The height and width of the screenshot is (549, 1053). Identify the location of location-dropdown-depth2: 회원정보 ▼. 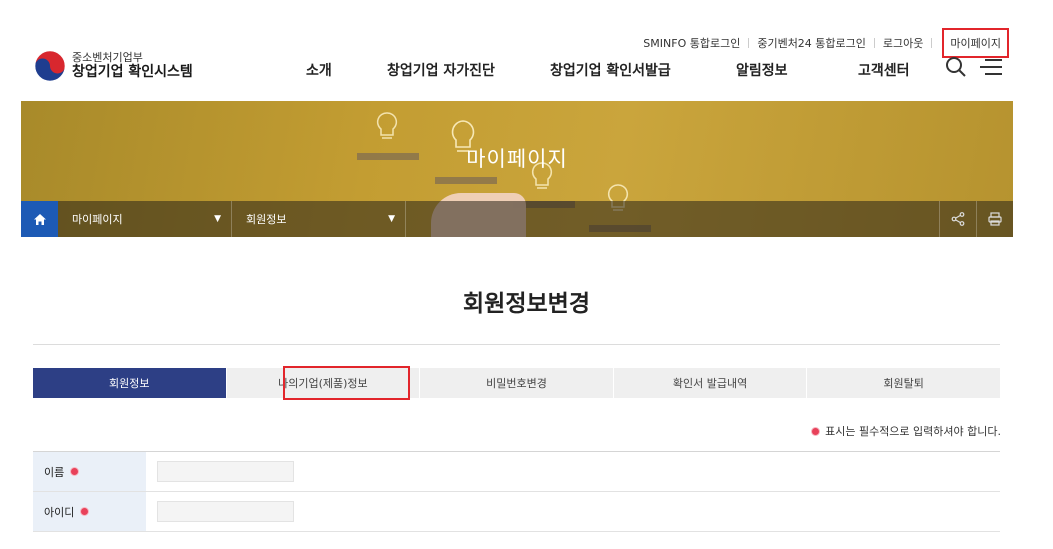
(319, 219).